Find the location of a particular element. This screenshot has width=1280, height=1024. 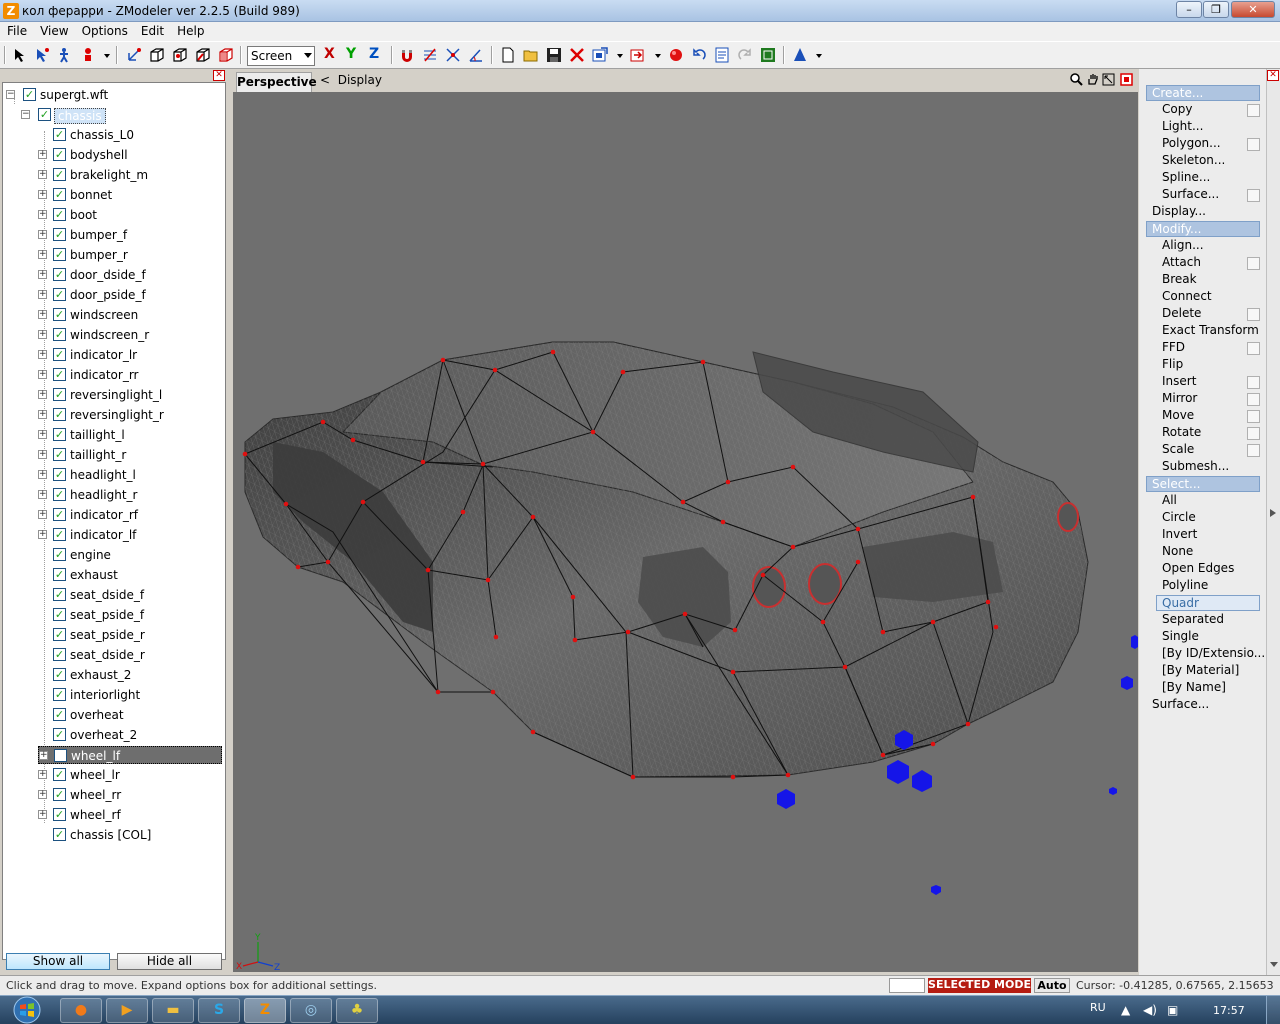

show-desktop-button is located at coordinates (1273, 1010).